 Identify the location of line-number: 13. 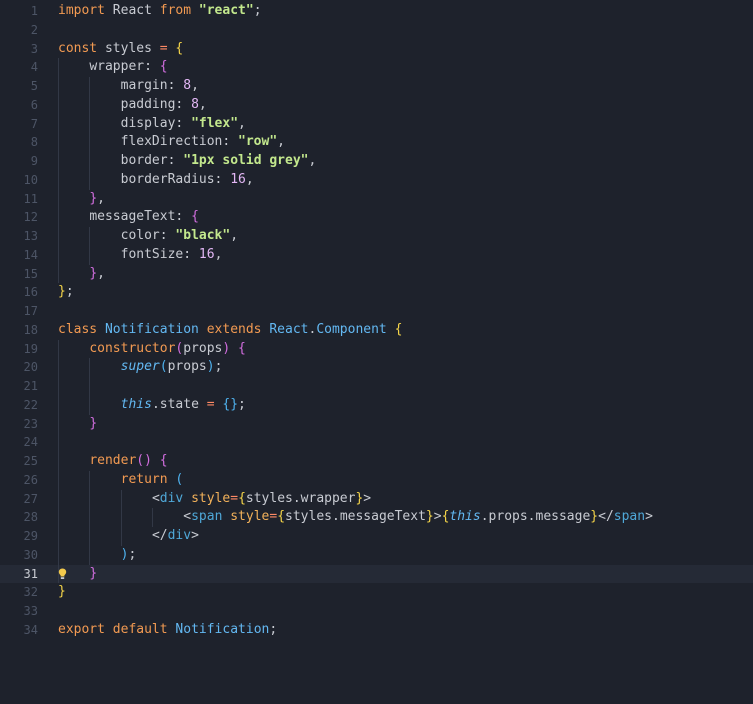
(30, 236).